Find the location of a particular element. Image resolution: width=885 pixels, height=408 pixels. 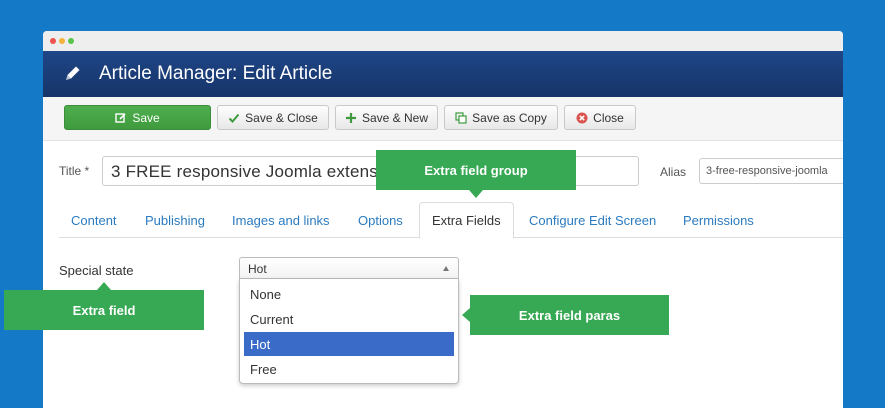

save-new-label: Save & New is located at coordinates (395, 117).